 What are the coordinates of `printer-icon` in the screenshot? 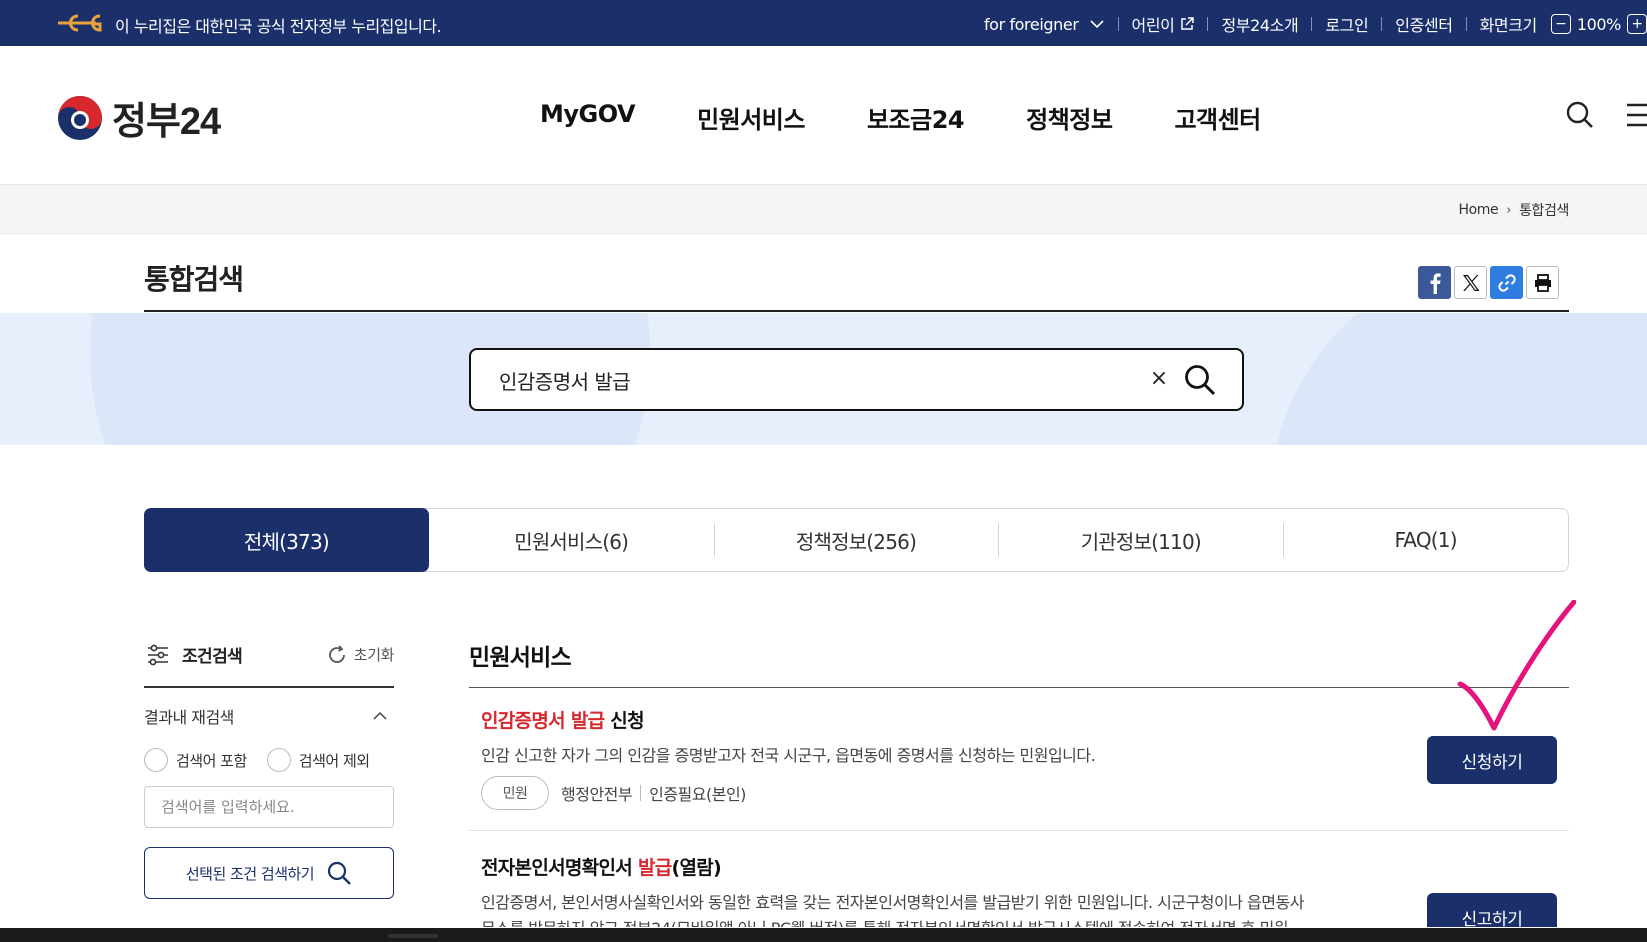 It's located at (1542, 282).